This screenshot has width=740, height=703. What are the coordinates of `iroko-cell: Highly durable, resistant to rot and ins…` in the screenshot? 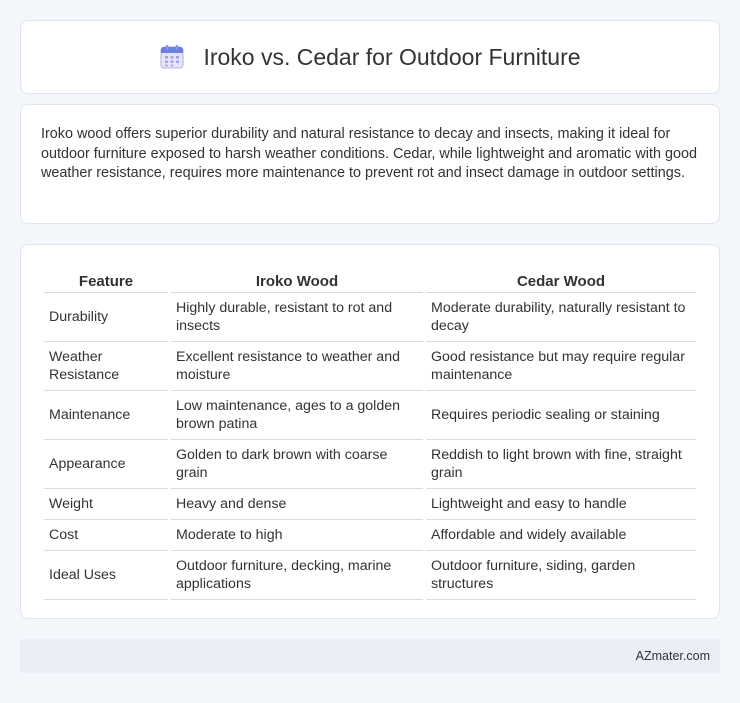 It's located at (297, 317).